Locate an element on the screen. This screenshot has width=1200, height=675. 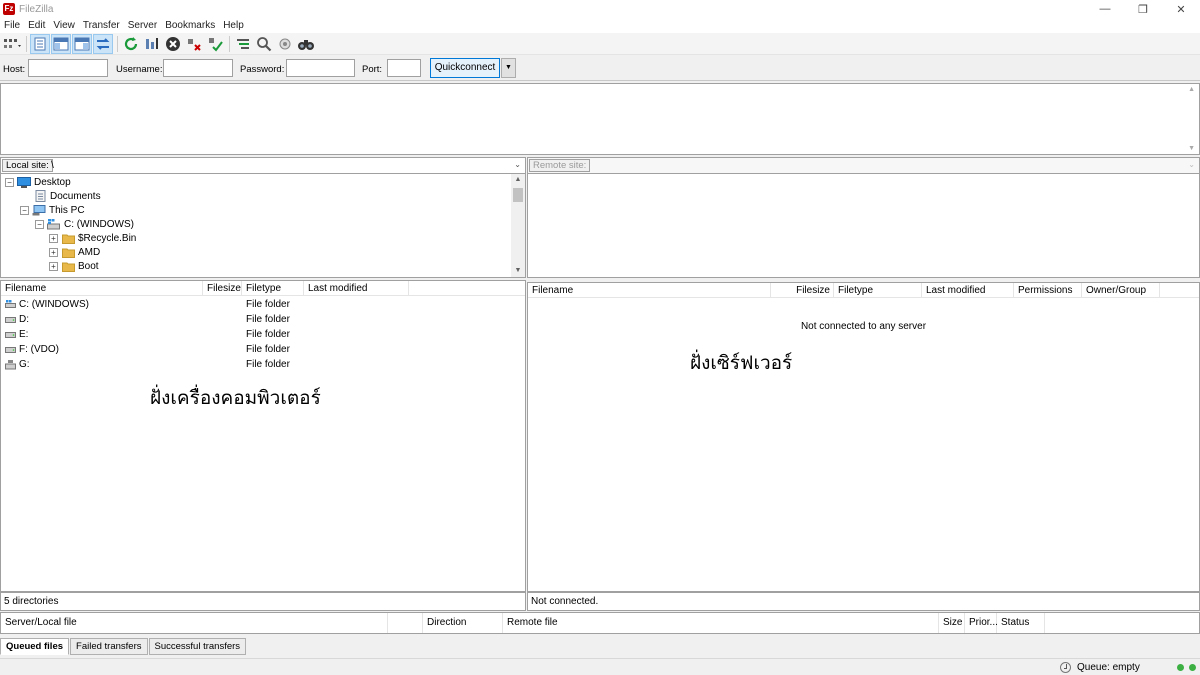
host-input is located at coordinates (68, 68).